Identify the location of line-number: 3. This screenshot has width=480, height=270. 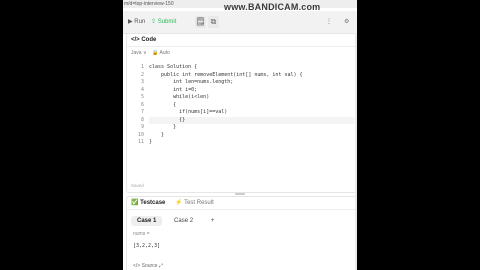
(142, 82).